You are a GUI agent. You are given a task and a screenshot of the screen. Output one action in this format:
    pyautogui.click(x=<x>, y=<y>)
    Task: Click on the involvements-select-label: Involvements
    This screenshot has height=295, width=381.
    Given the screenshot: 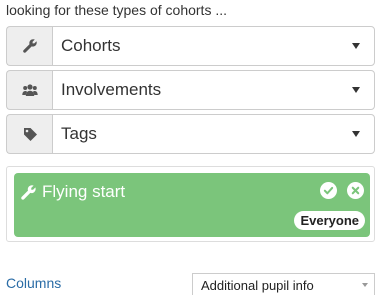 What is the action you would take?
    pyautogui.click(x=111, y=89)
    